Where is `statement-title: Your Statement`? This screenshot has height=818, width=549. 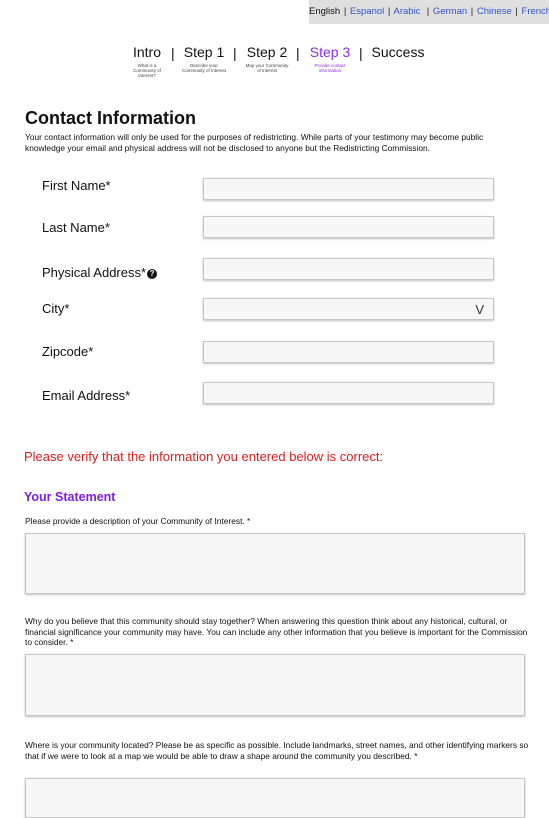
statement-title: Your Statement is located at coordinates (70, 497).